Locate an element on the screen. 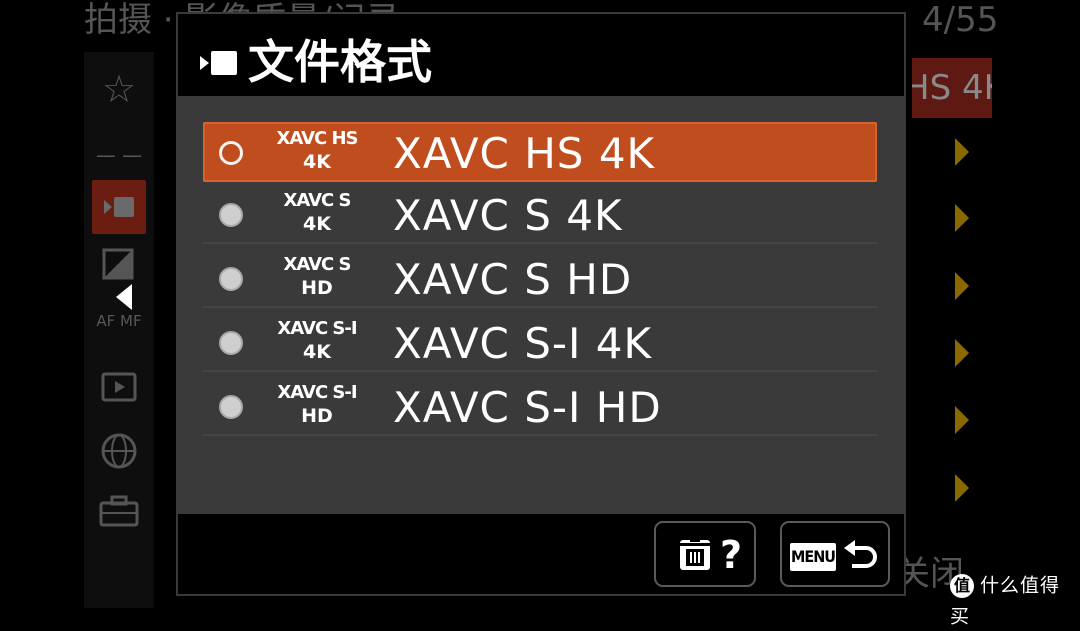  trash-icon is located at coordinates (695, 554).